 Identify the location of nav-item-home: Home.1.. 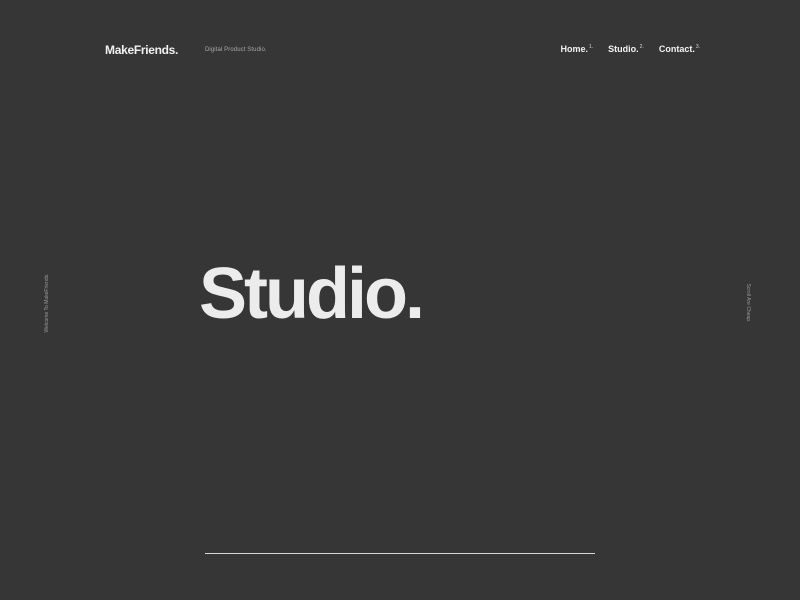
(576, 49).